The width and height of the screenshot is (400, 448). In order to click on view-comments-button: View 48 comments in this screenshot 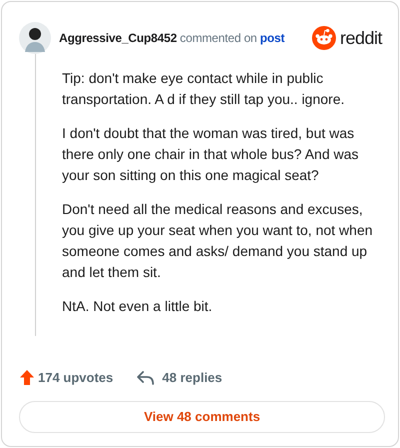, I will do `click(202, 417)`.